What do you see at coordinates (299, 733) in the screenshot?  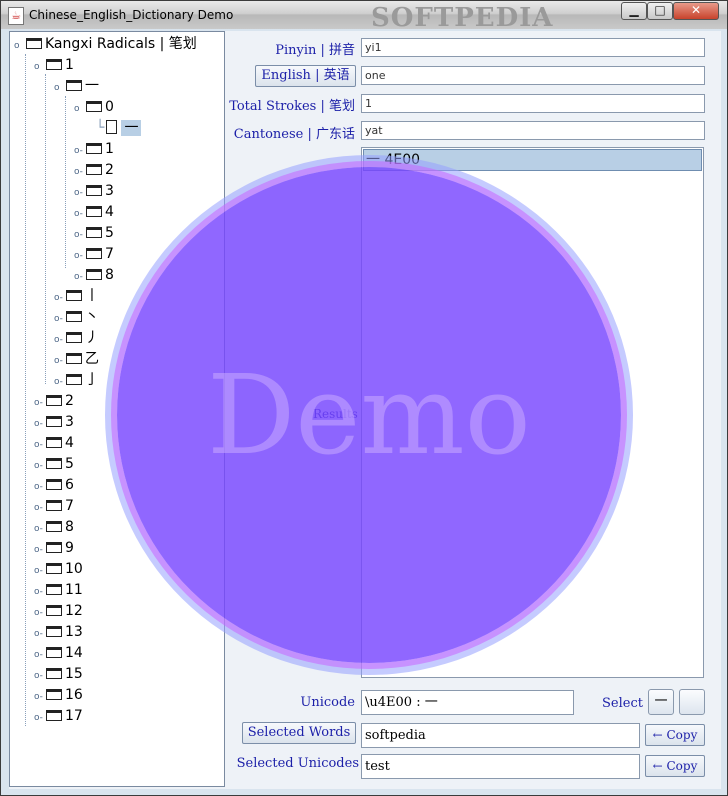 I see `selected-words-button: Selected Words` at bounding box center [299, 733].